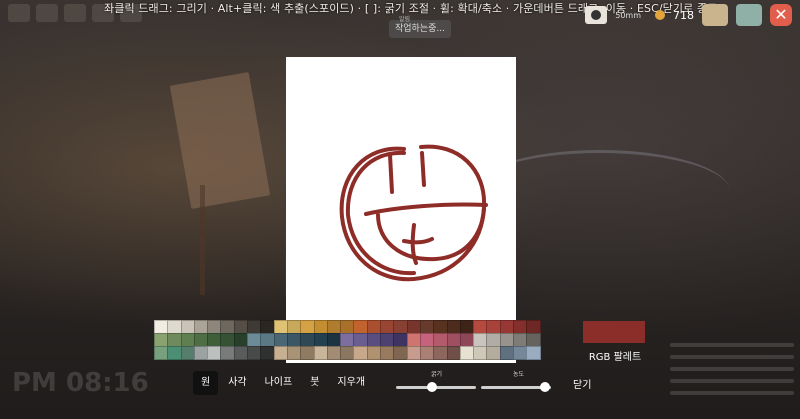  What do you see at coordinates (237, 383) in the screenshot?
I see `tool-rectangle: 사각` at bounding box center [237, 383].